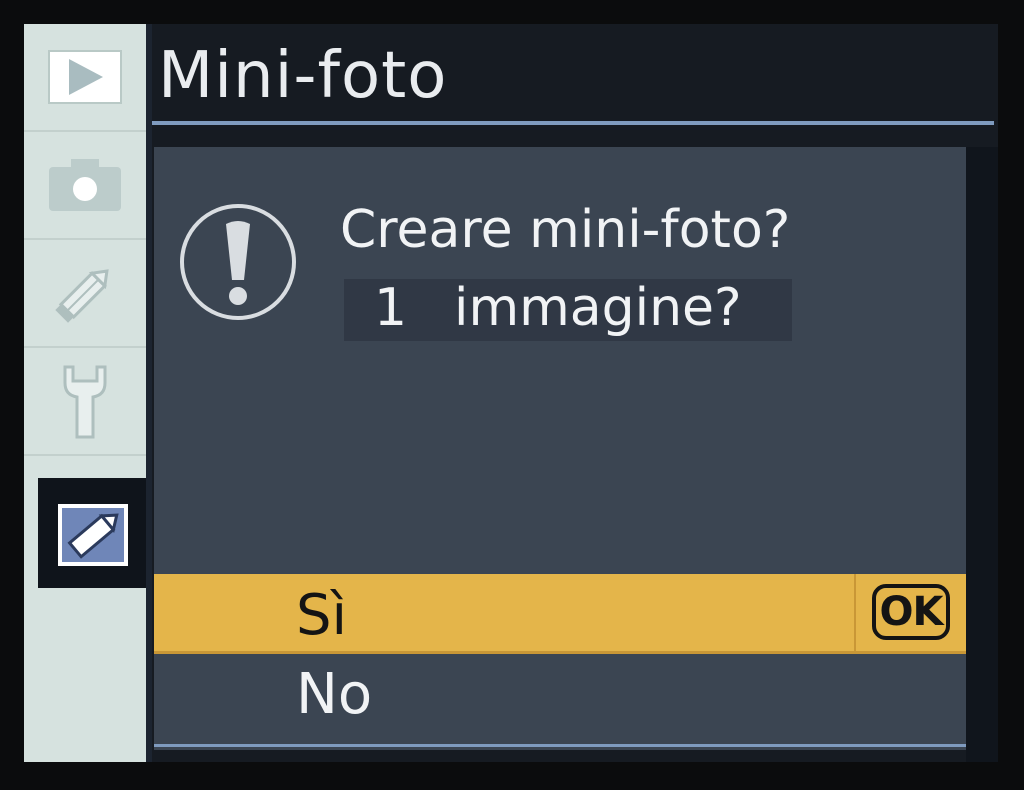 This screenshot has width=1024, height=790. What do you see at coordinates (149, 393) in the screenshot?
I see `sidebar-divider` at bounding box center [149, 393].